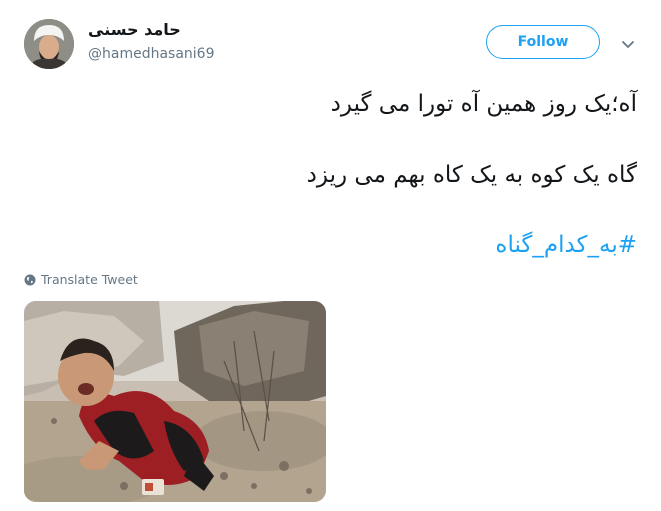  Describe the element at coordinates (566, 245) in the screenshot. I see `hashtag-link: #به_کدام_گناه` at that location.